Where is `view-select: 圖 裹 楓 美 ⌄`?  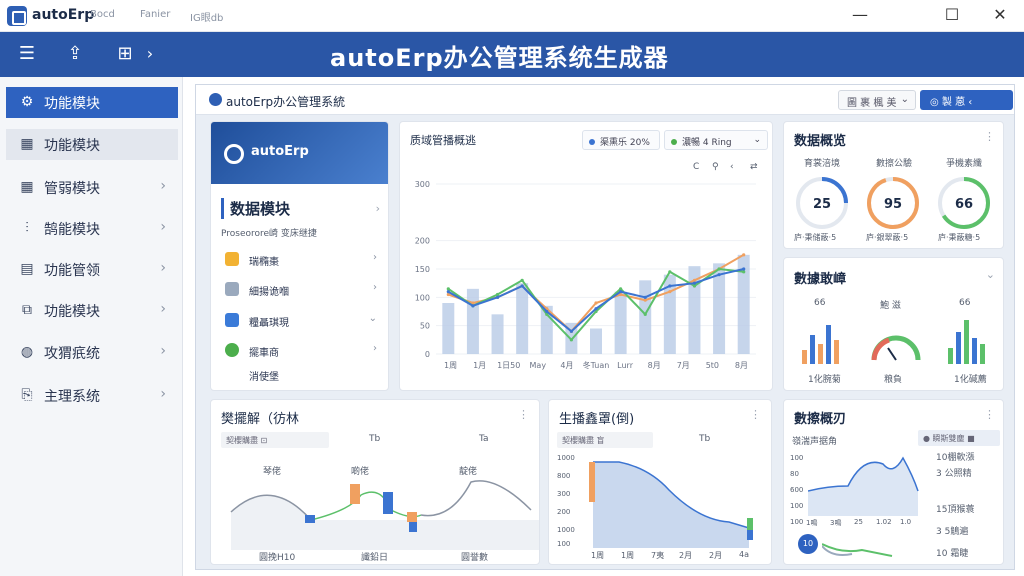
view-select: 圖 裹 楓 美 ⌄ is located at coordinates (877, 100).